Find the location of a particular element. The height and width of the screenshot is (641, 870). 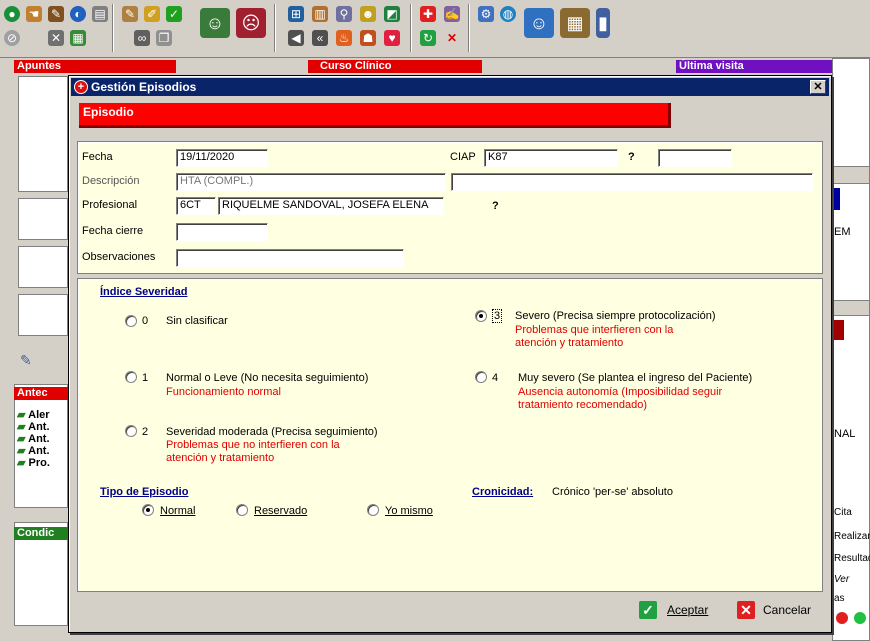

aceptar-button: ✓ Aceptar is located at coordinates (677, 610).